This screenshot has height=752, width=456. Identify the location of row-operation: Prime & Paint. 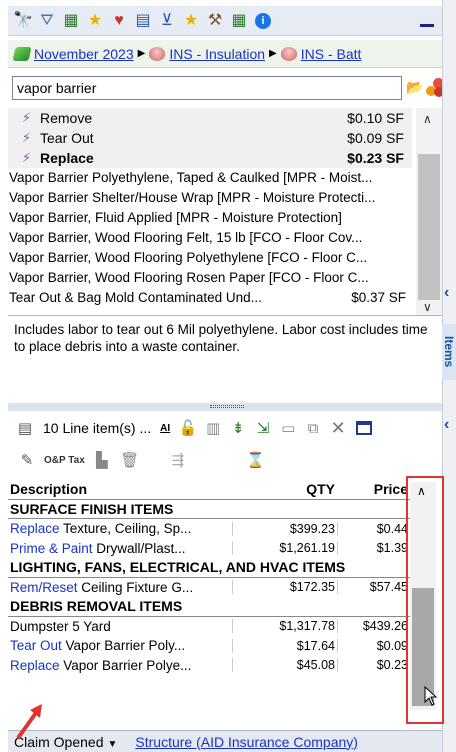
(51, 548).